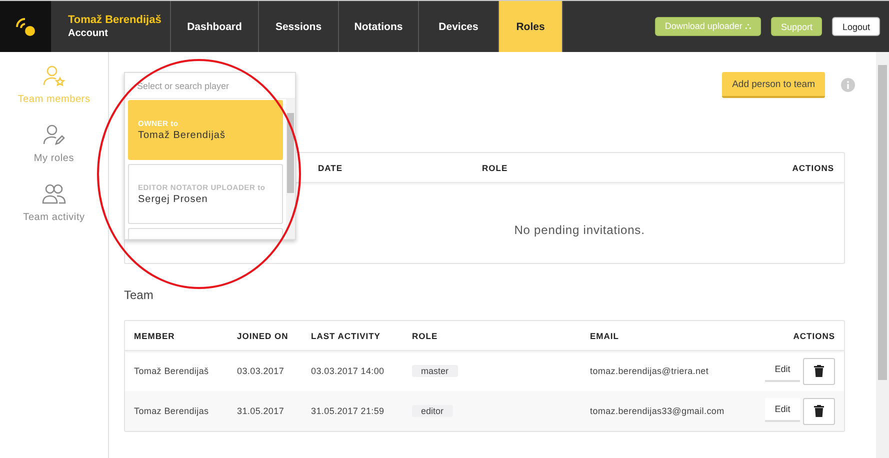 Image resolution: width=889 pixels, height=458 pixels. What do you see at coordinates (579, 230) in the screenshot?
I see `empty-message: No pending invitations.` at bounding box center [579, 230].